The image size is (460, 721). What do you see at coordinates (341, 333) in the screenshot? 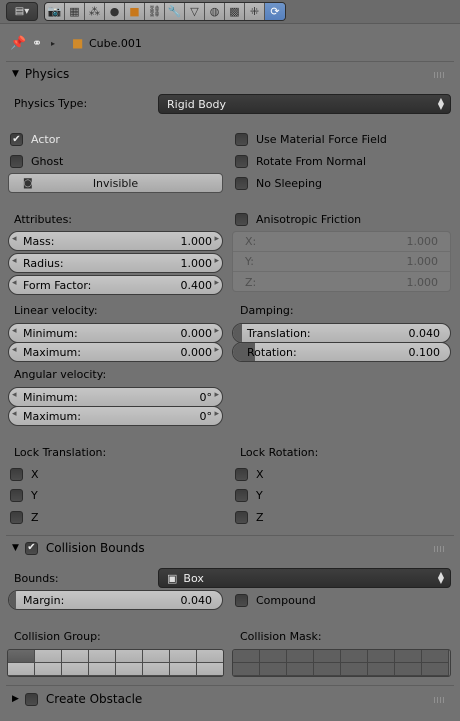
I see `damping-translation-slider: Translation: 0.040` at bounding box center [341, 333].